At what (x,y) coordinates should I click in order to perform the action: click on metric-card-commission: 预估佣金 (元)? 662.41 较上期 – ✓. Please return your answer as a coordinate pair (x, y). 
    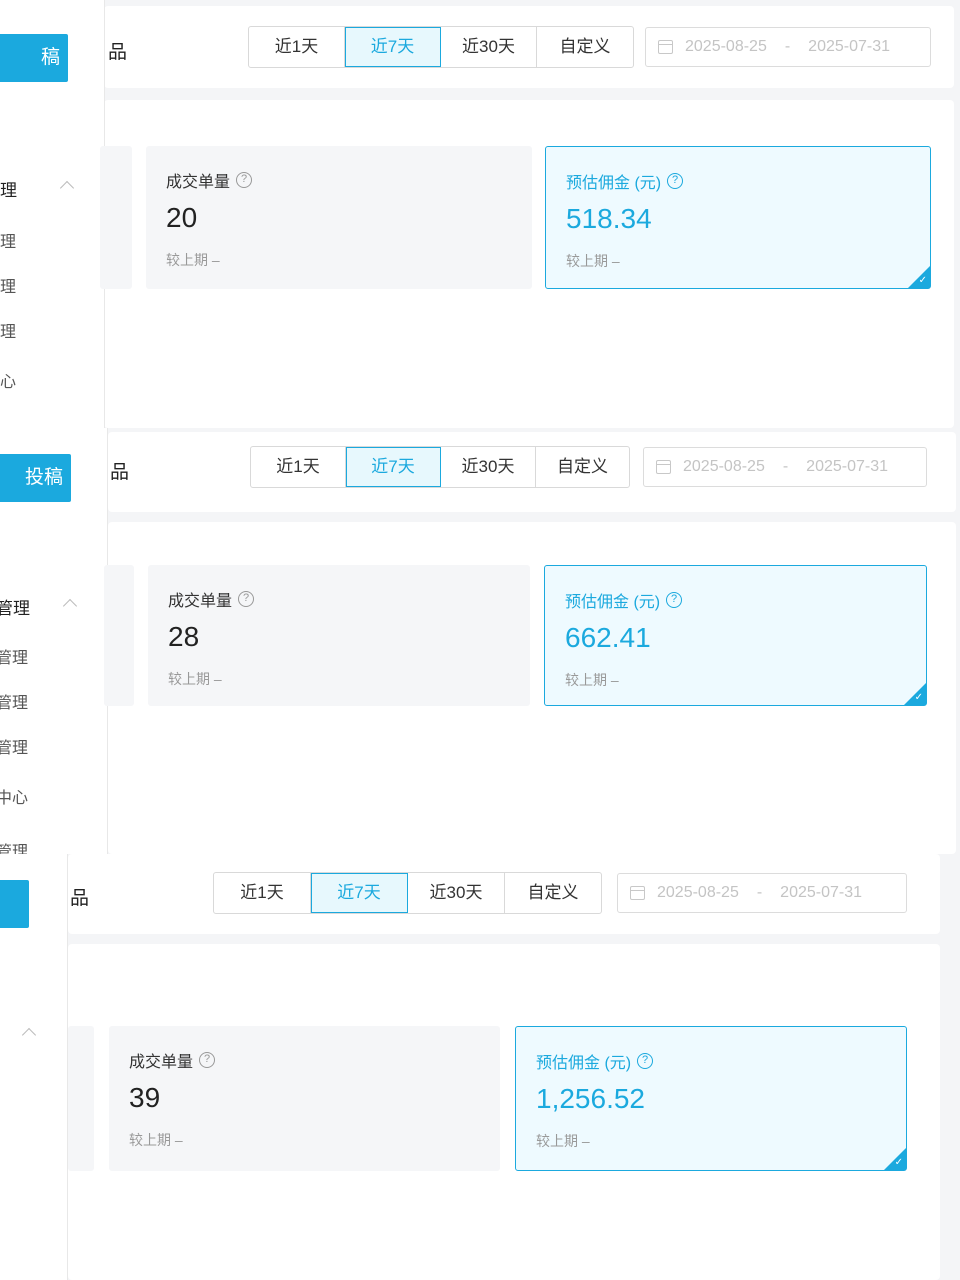
    Looking at the image, I should click on (735, 635).